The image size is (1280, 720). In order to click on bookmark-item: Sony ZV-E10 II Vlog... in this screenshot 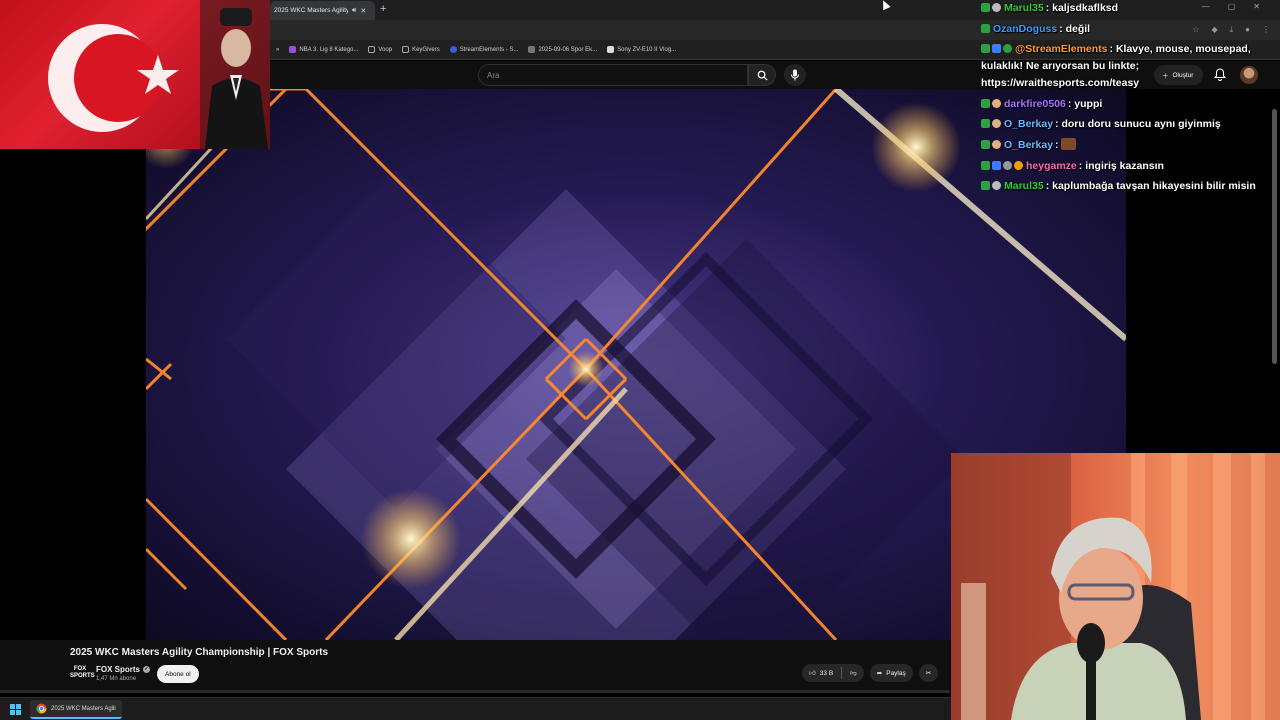, I will do `click(641, 49)`.